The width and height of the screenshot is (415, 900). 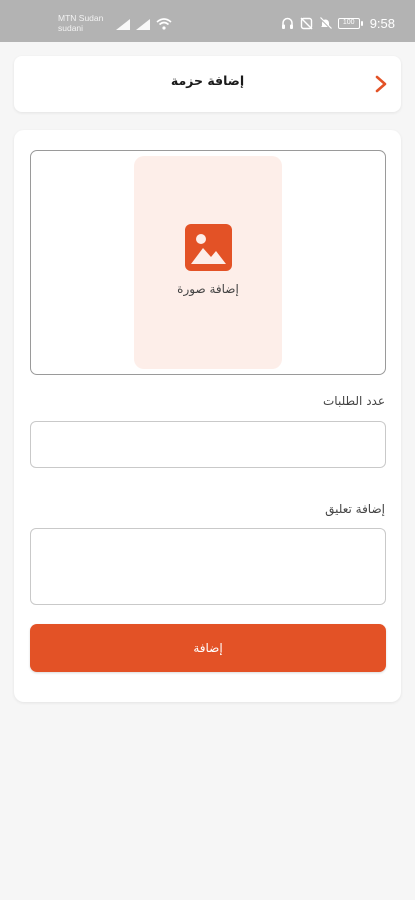 I want to click on wifi-icon, so click(x=164, y=24).